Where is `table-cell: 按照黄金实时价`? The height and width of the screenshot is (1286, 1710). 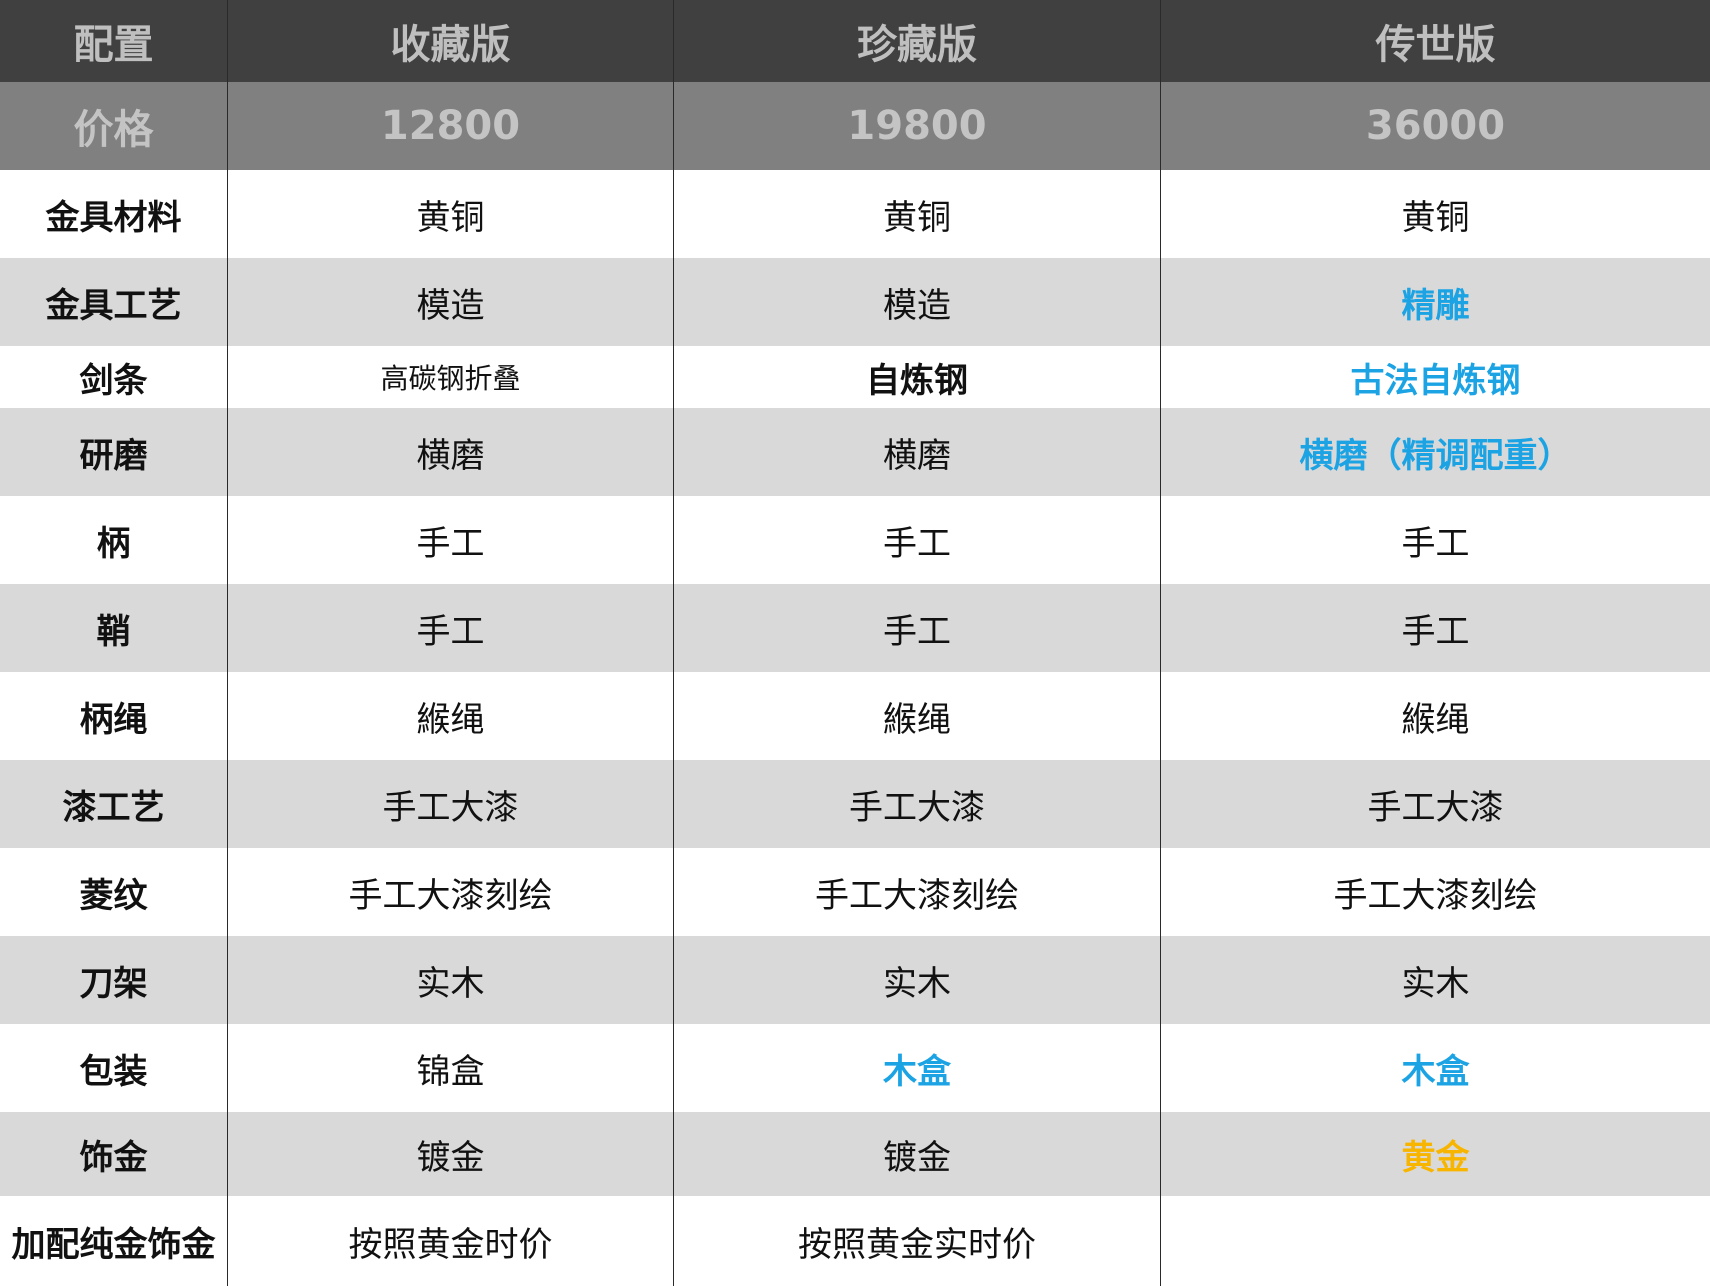
table-cell: 按照黄金实时价 is located at coordinates (916, 1241).